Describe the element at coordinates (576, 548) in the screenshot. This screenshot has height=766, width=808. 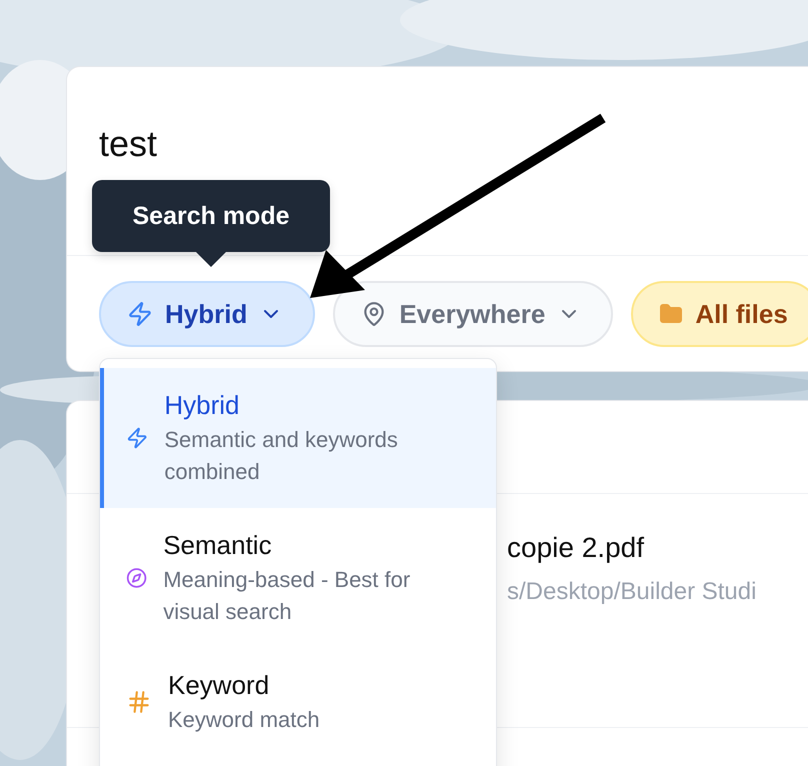
I see `file-name: copie 2.pdf` at that location.